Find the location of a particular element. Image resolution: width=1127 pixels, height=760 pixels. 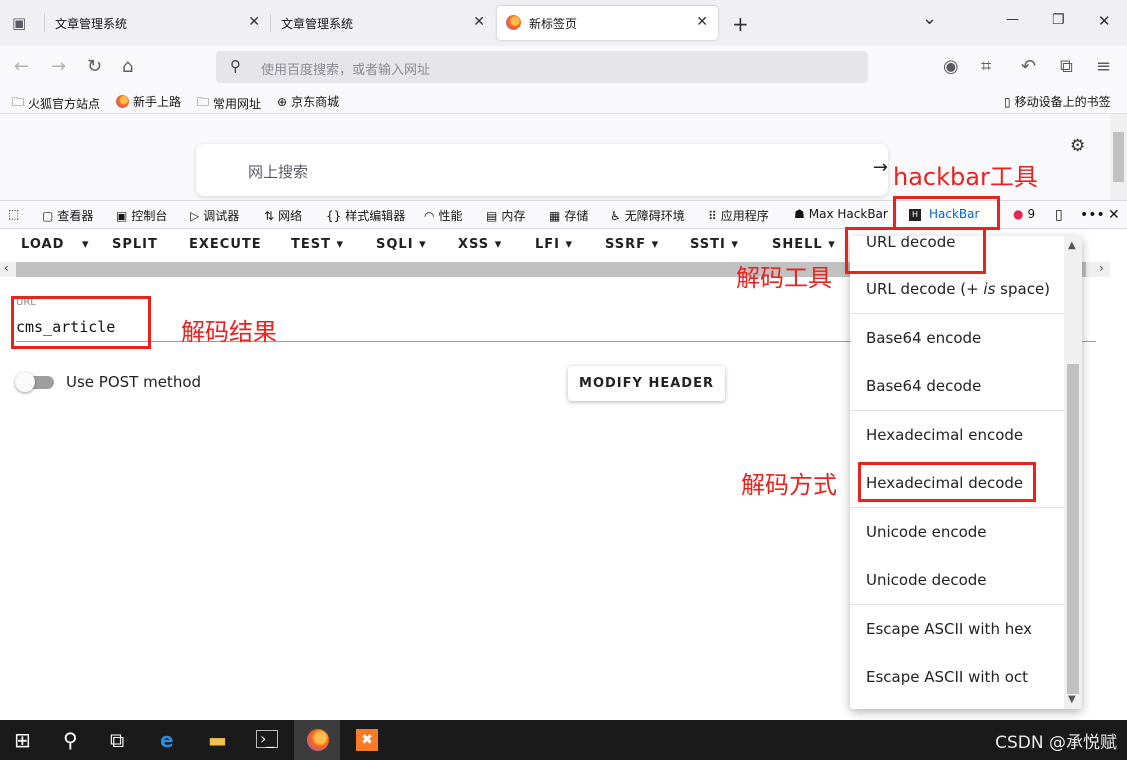

back-icon: ← is located at coordinates (21, 66).